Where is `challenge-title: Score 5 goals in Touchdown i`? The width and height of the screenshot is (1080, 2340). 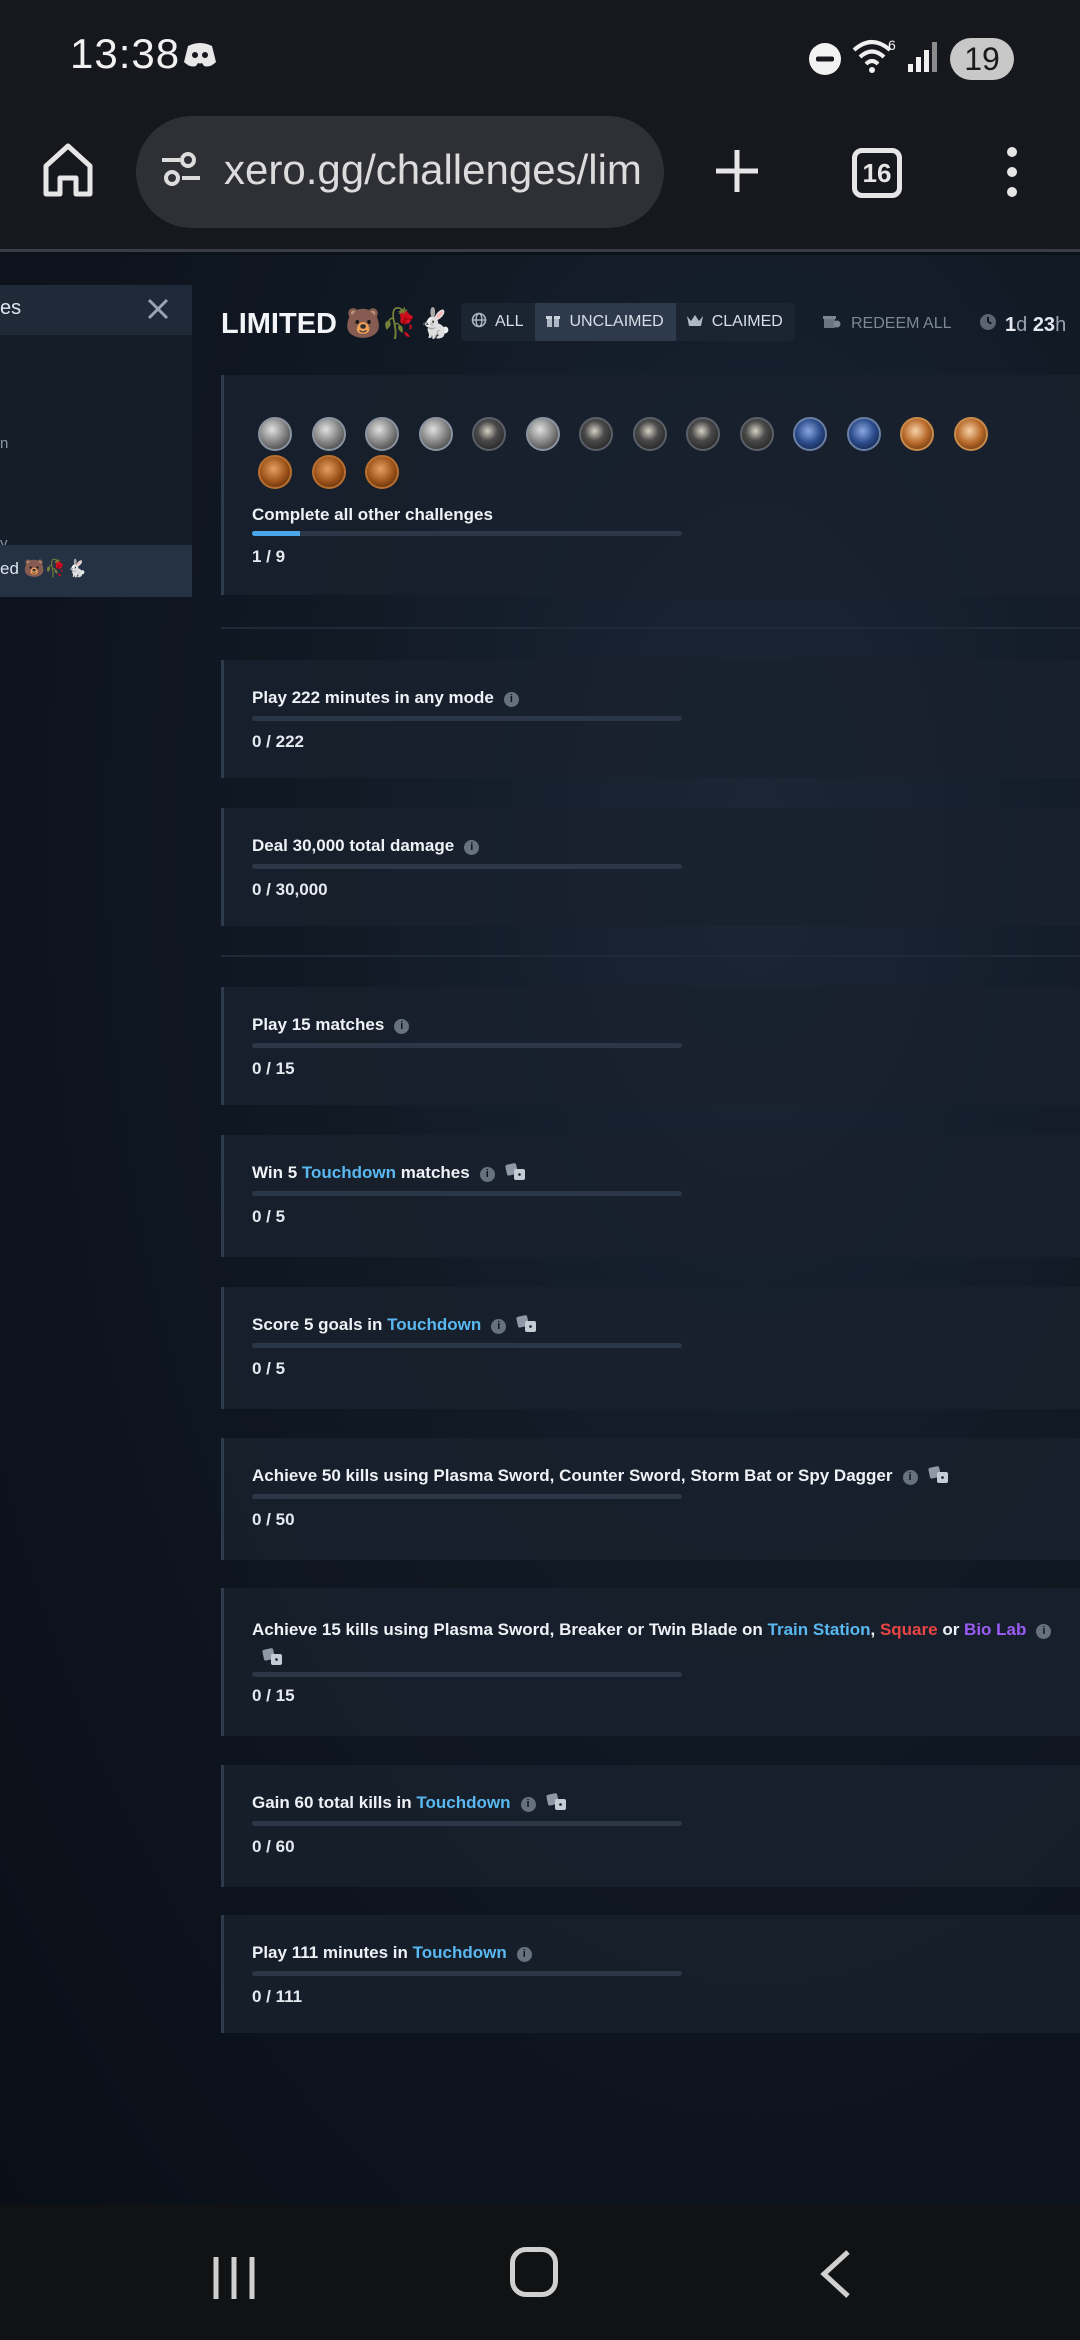
challenge-title: Score 5 goals in Touchdown i is located at coordinates (395, 1326).